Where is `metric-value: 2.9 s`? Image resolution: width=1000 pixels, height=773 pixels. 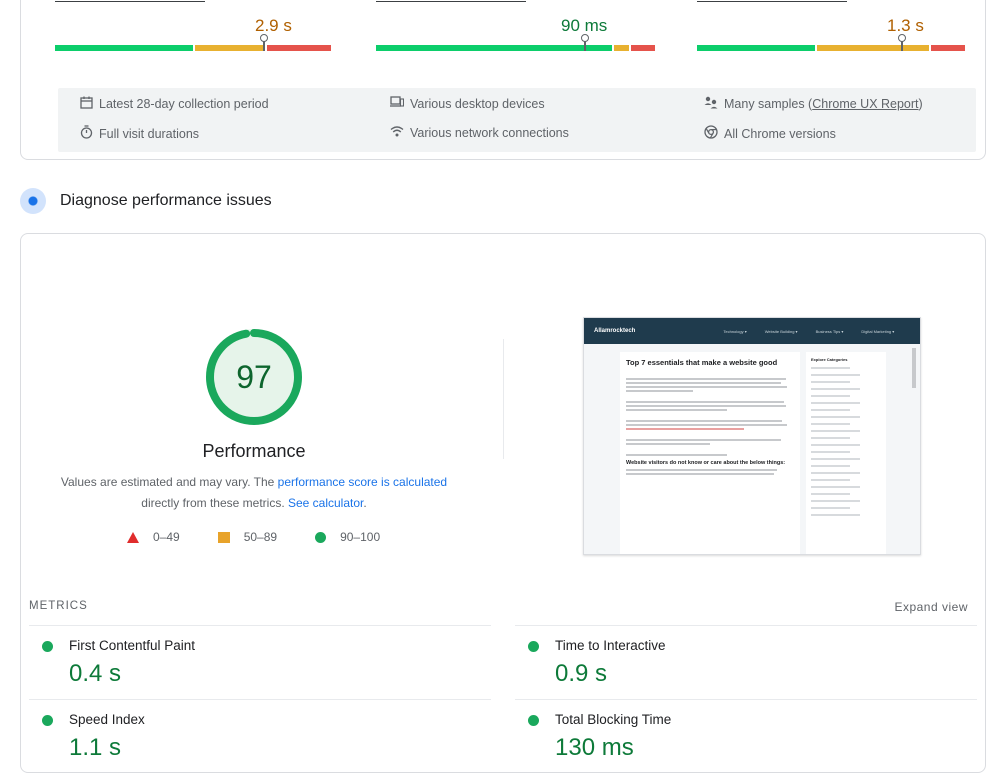
metric-value: 2.9 s is located at coordinates (273, 25).